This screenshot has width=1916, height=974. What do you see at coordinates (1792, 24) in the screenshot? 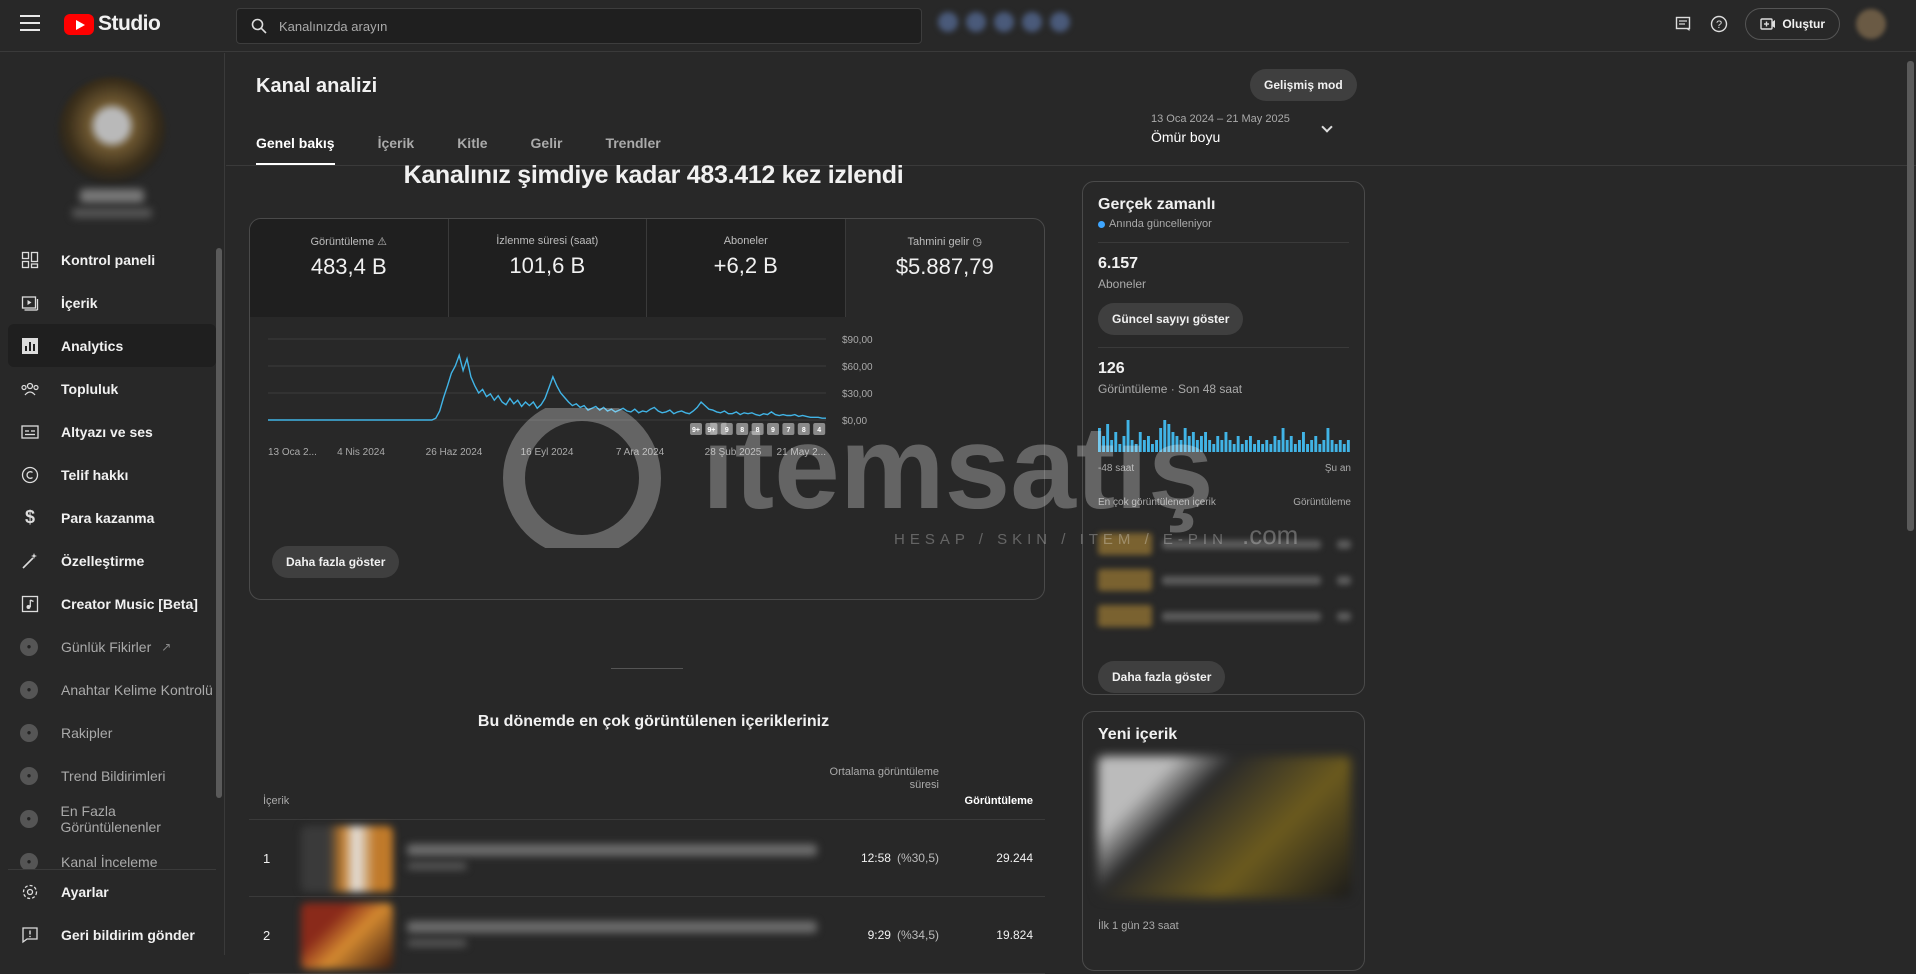
I see `create-button: Oluştur` at bounding box center [1792, 24].